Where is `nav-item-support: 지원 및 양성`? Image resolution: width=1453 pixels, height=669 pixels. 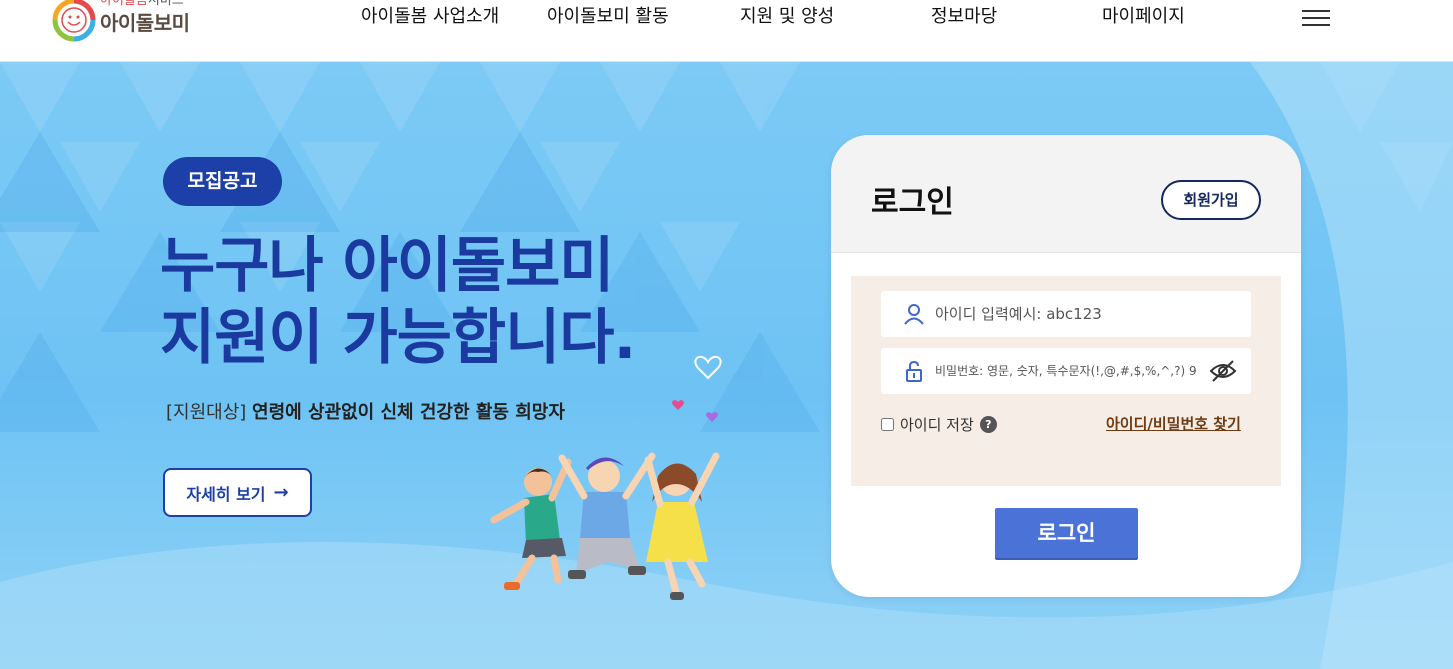 nav-item-support: 지원 및 양성 is located at coordinates (787, 17).